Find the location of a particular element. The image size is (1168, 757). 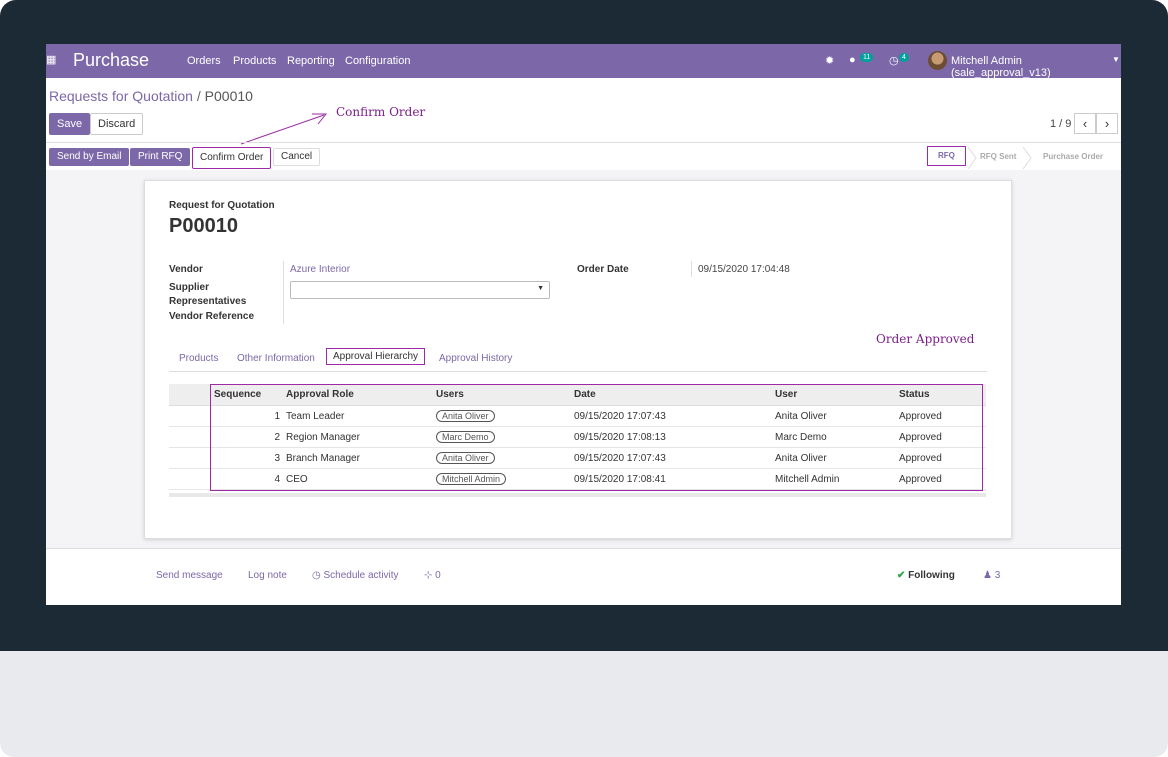

discard-button: Discard is located at coordinates (117, 124).